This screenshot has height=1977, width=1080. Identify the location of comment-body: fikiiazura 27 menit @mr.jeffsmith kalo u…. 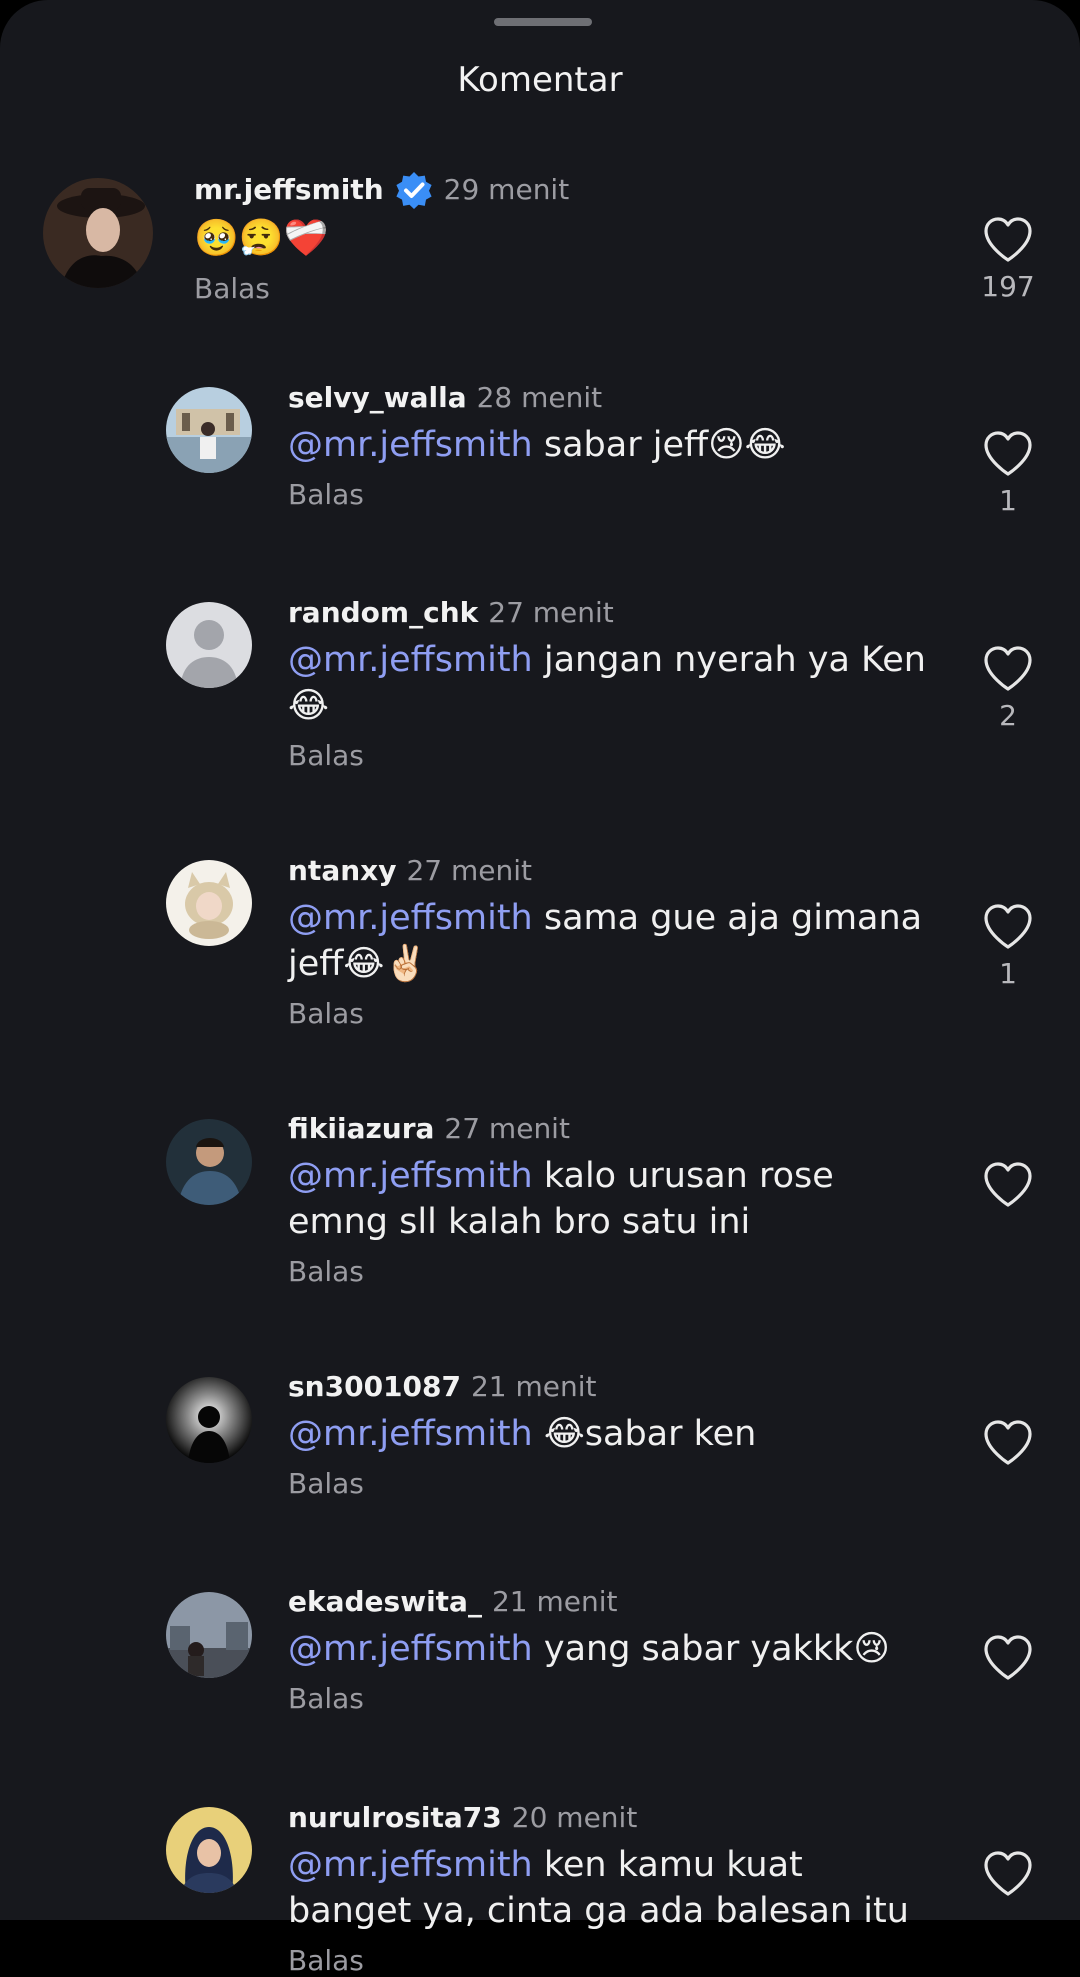
(609, 1199).